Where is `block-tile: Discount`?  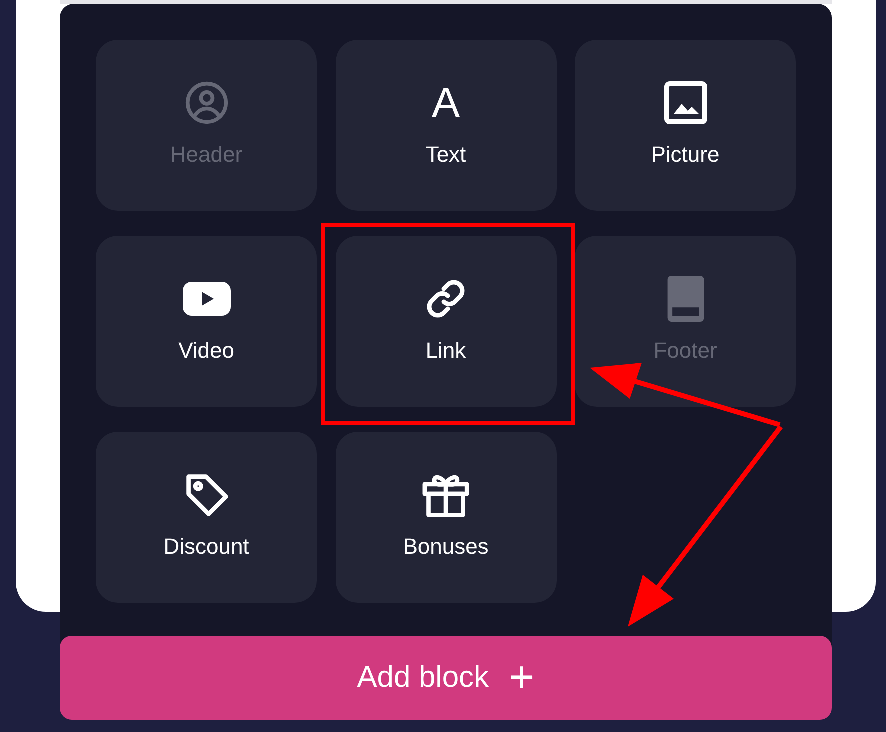 block-tile: Discount is located at coordinates (206, 517).